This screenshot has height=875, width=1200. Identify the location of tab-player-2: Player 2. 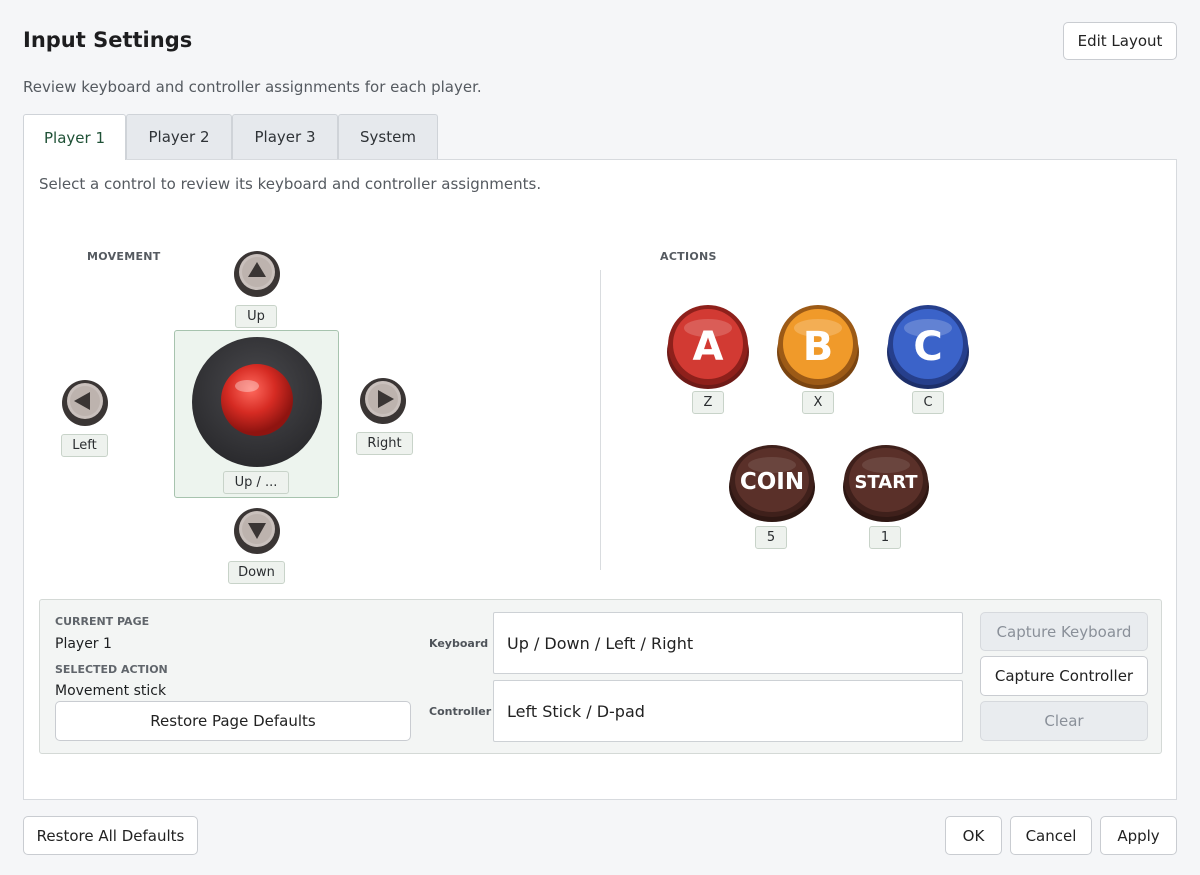
(179, 136).